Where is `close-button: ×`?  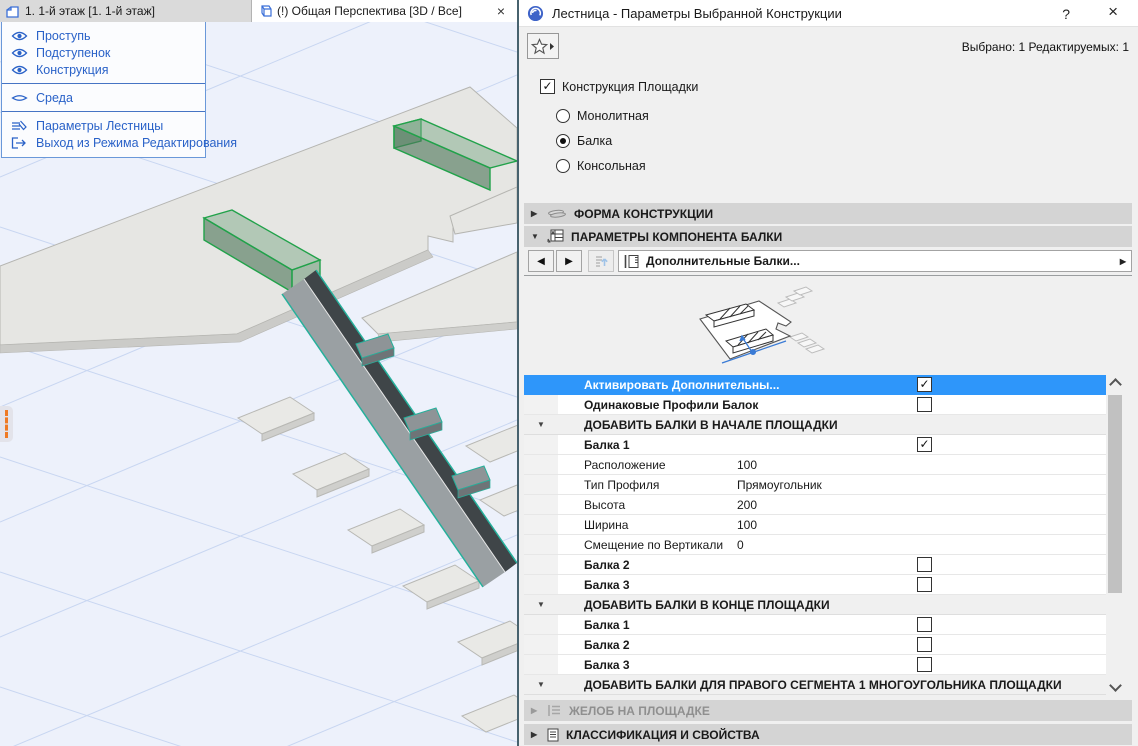 close-button: × is located at coordinates (1113, 12).